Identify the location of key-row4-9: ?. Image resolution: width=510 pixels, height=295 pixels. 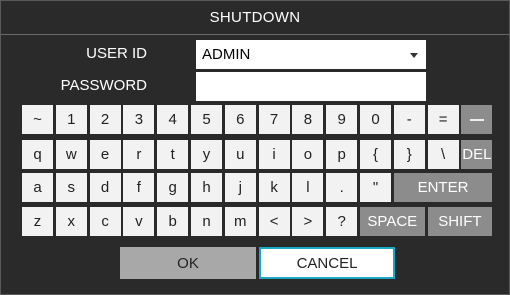
(342, 221).